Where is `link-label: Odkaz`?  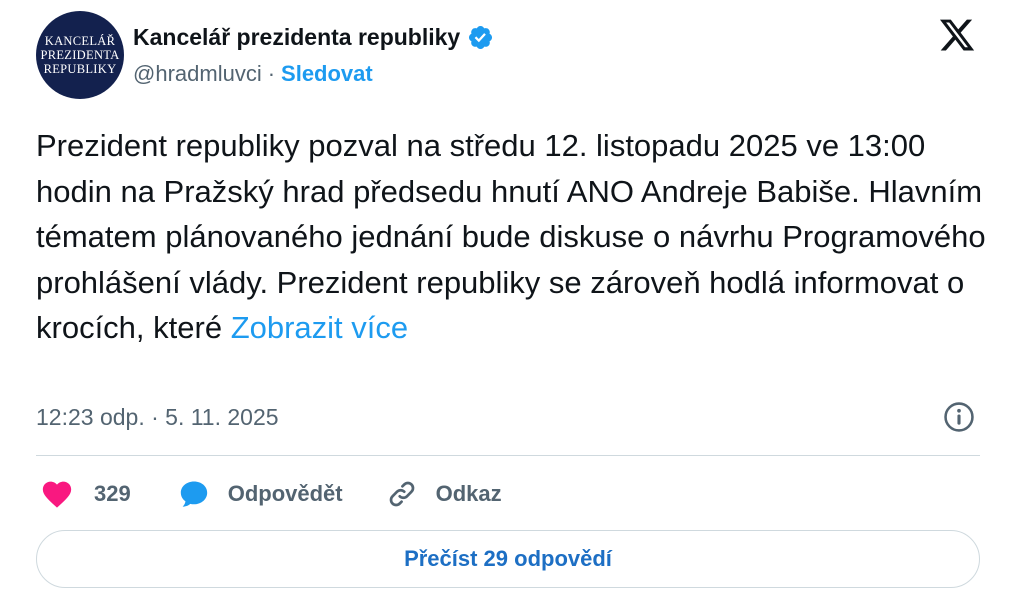 link-label: Odkaz is located at coordinates (468, 493).